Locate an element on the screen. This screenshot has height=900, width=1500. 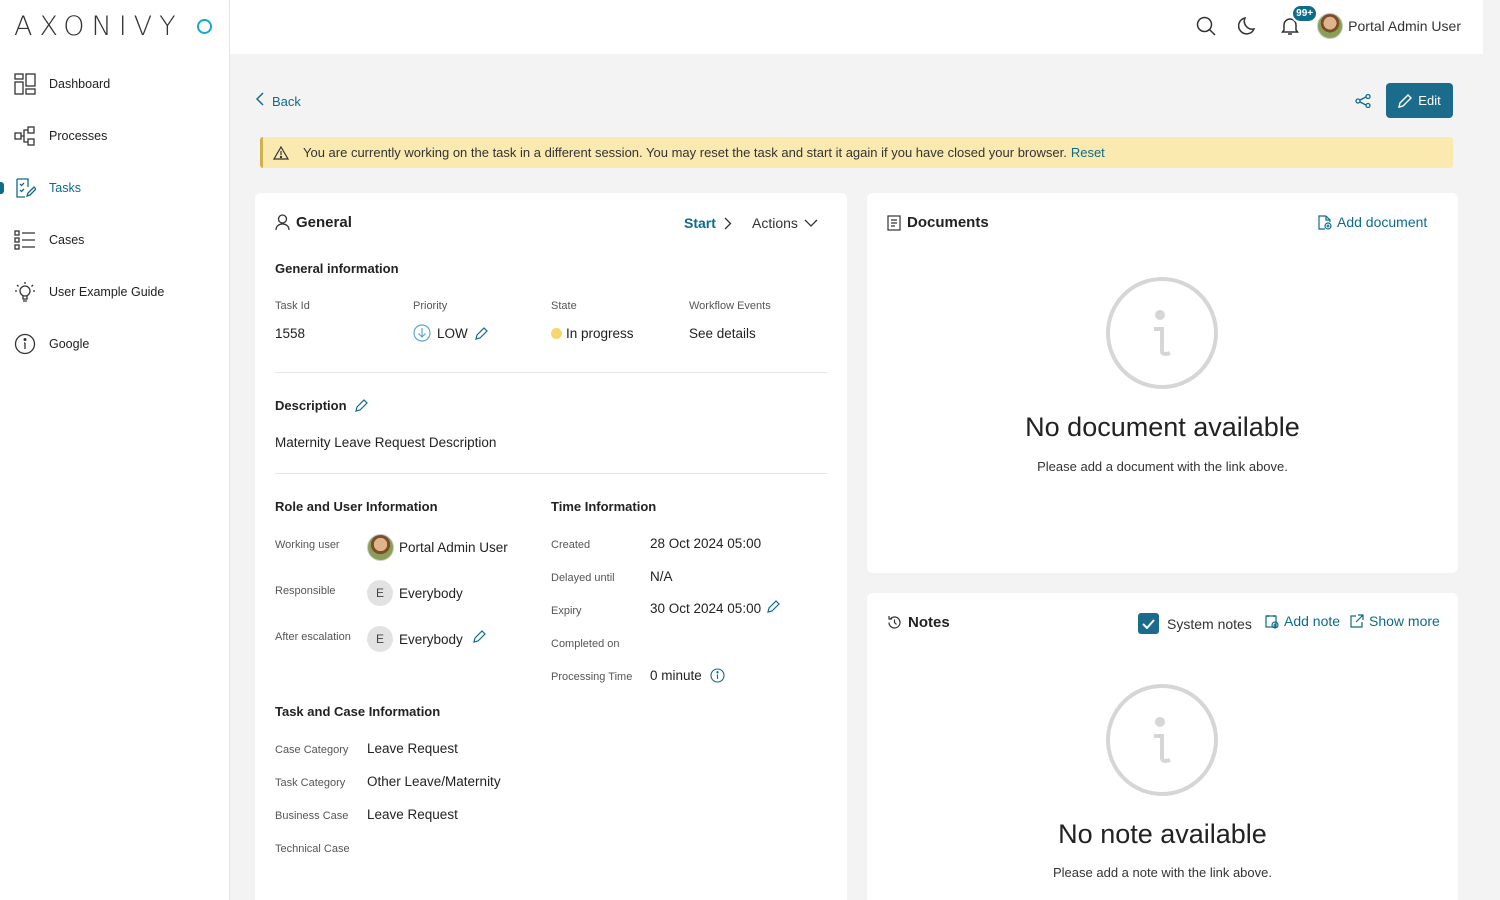
sidebar-item-label: Dashboard is located at coordinates (80, 84).